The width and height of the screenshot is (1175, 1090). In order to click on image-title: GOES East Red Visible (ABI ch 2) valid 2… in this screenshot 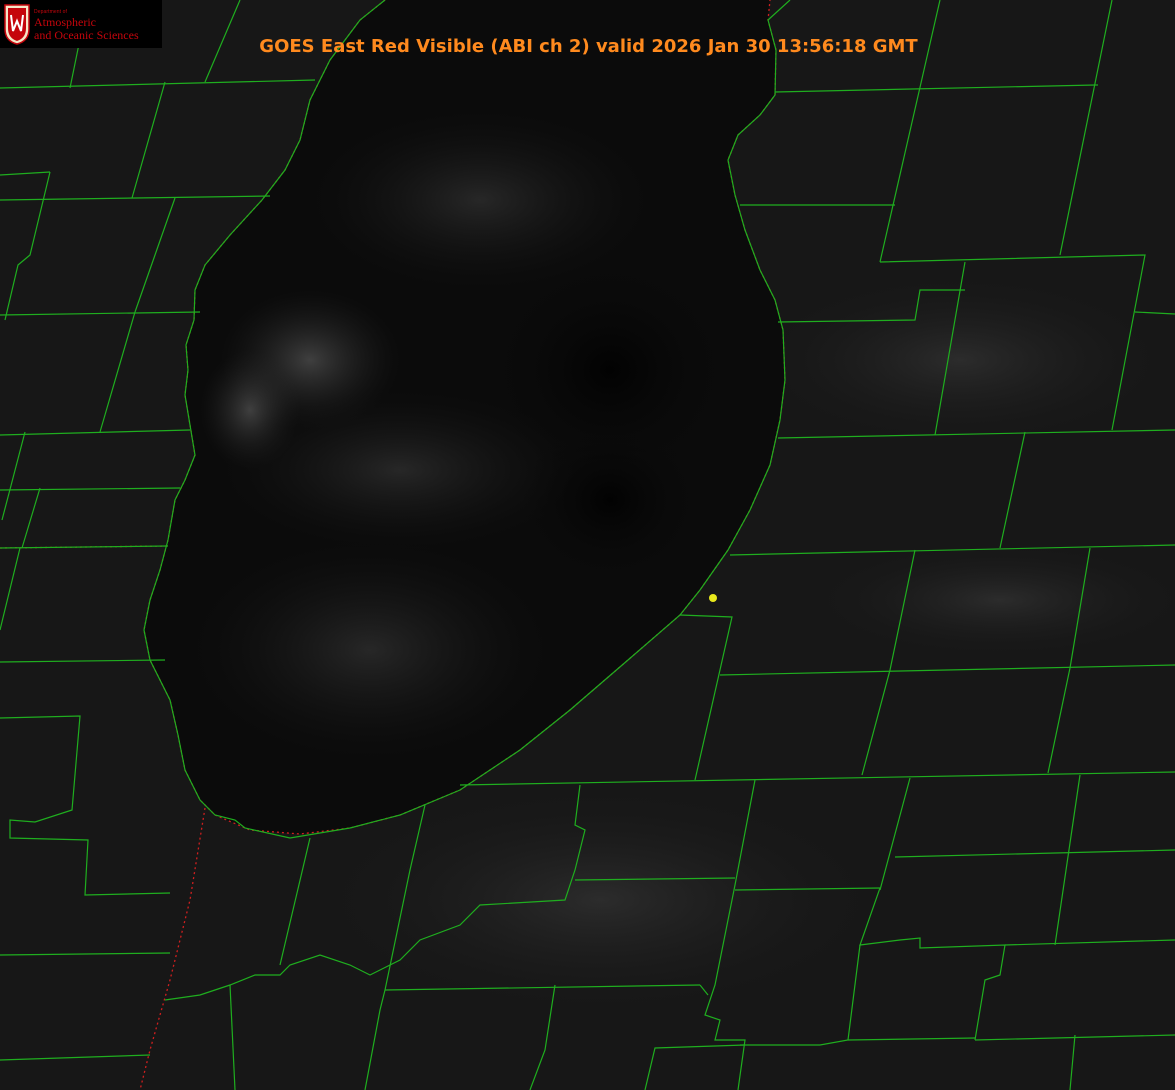, I will do `click(587, 46)`.